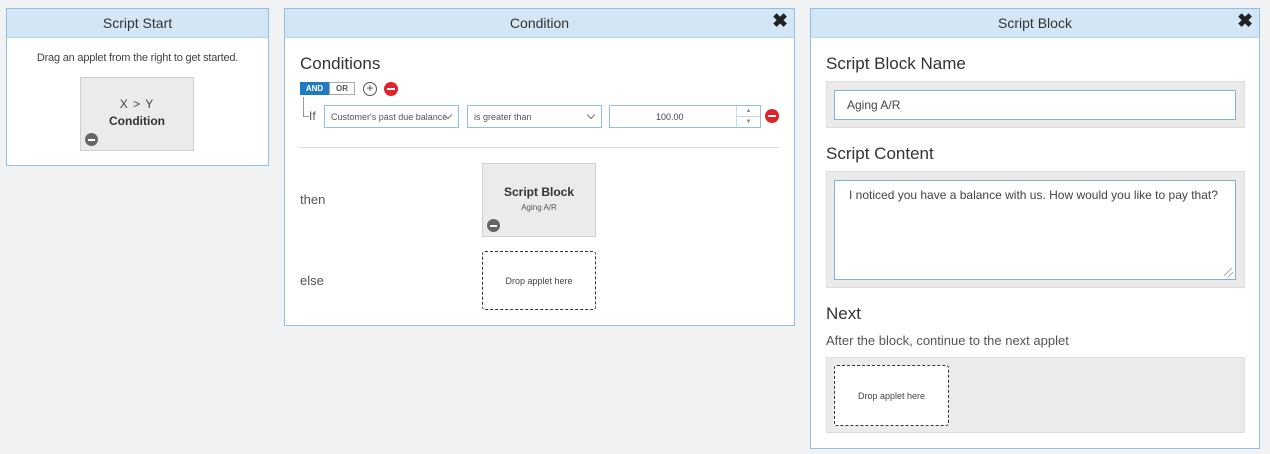 This screenshot has height=454, width=1270. Describe the element at coordinates (313, 199) in the screenshot. I see `then-label: then` at that location.